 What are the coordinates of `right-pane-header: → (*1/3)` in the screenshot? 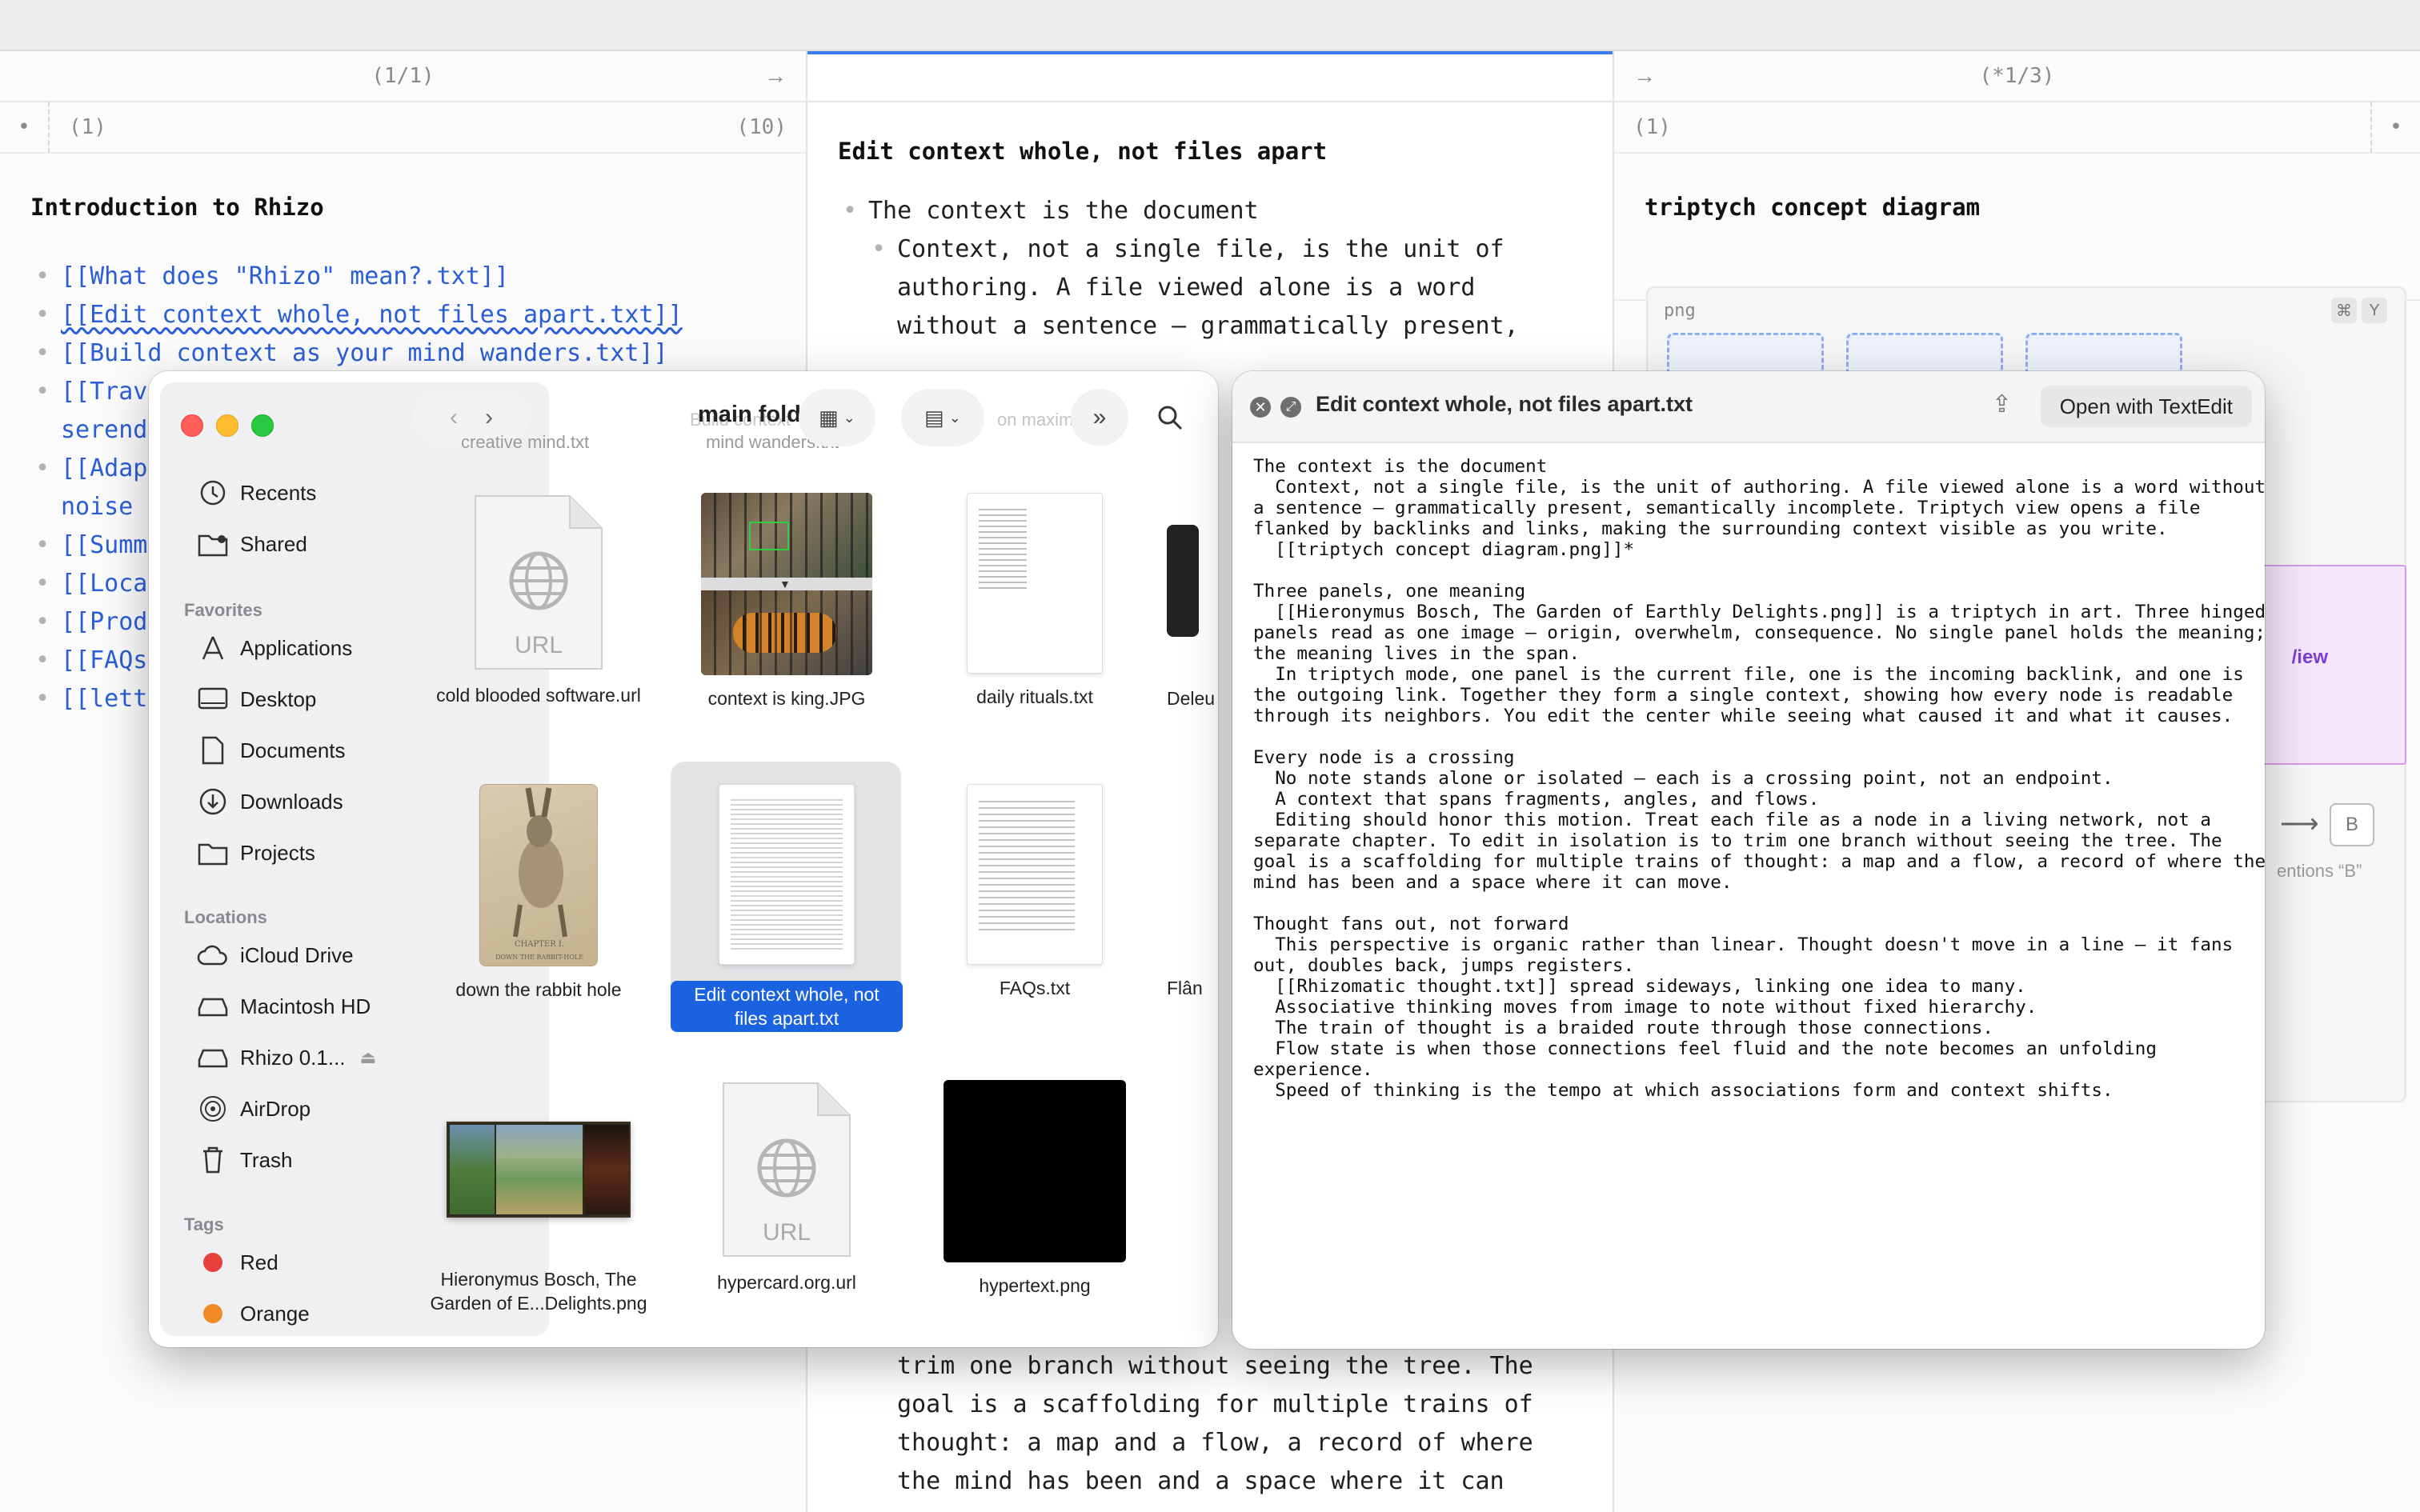 It's located at (2017, 76).